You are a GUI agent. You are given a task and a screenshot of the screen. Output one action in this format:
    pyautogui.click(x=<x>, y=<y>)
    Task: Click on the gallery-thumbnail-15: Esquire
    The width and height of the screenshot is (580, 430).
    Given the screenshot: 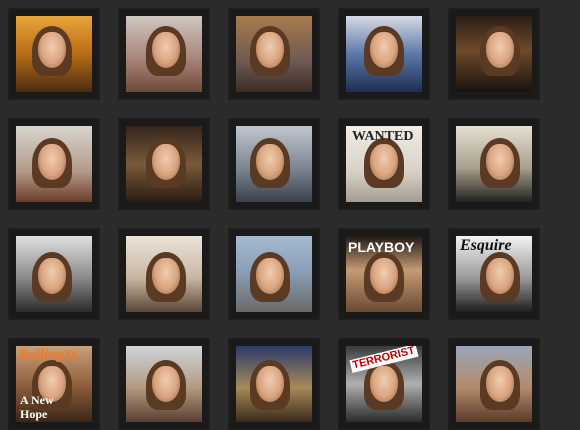 What is the action you would take?
    pyautogui.click(x=494, y=274)
    